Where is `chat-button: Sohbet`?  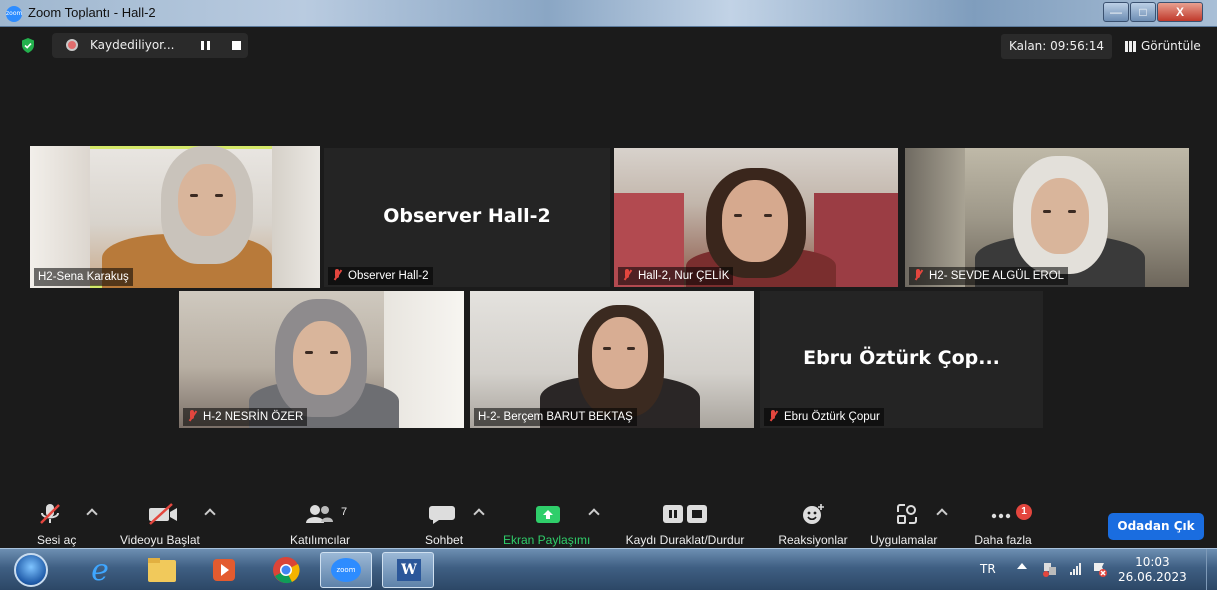
chat-button: Sohbet is located at coordinates (453, 524).